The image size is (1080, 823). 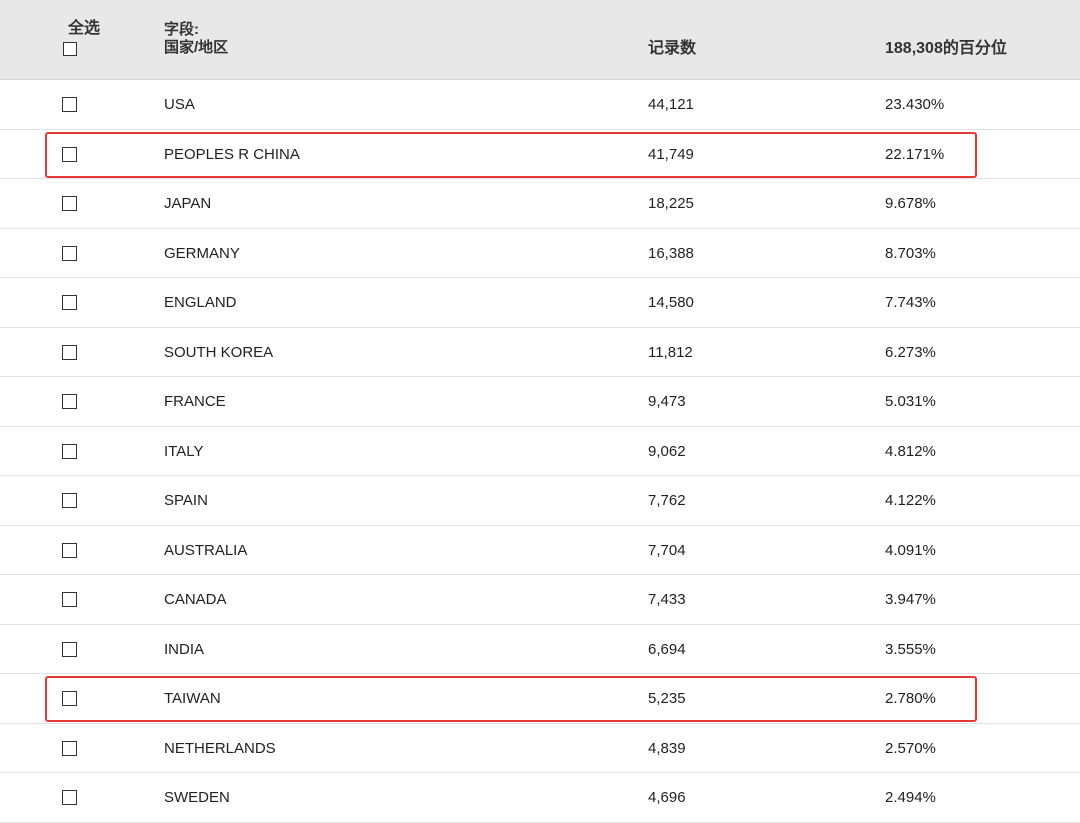 I want to click on country-cell: NETHERLANDS, so click(x=220, y=748).